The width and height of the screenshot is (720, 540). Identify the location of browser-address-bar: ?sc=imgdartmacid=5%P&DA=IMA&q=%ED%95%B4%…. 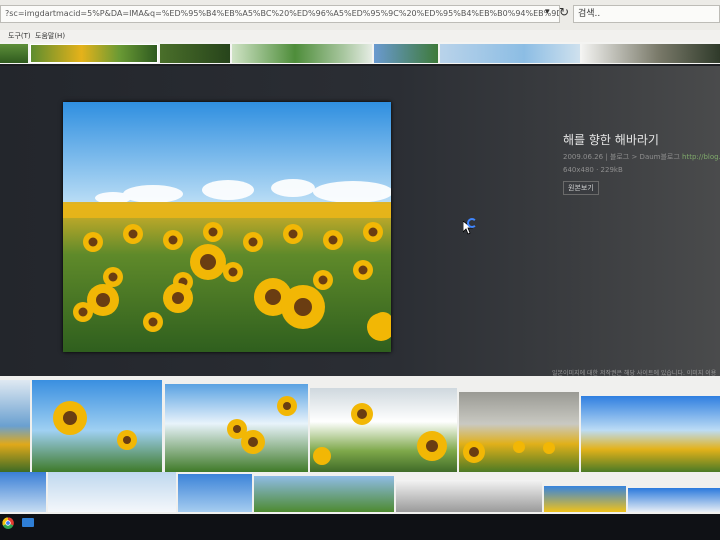
(360, 15).